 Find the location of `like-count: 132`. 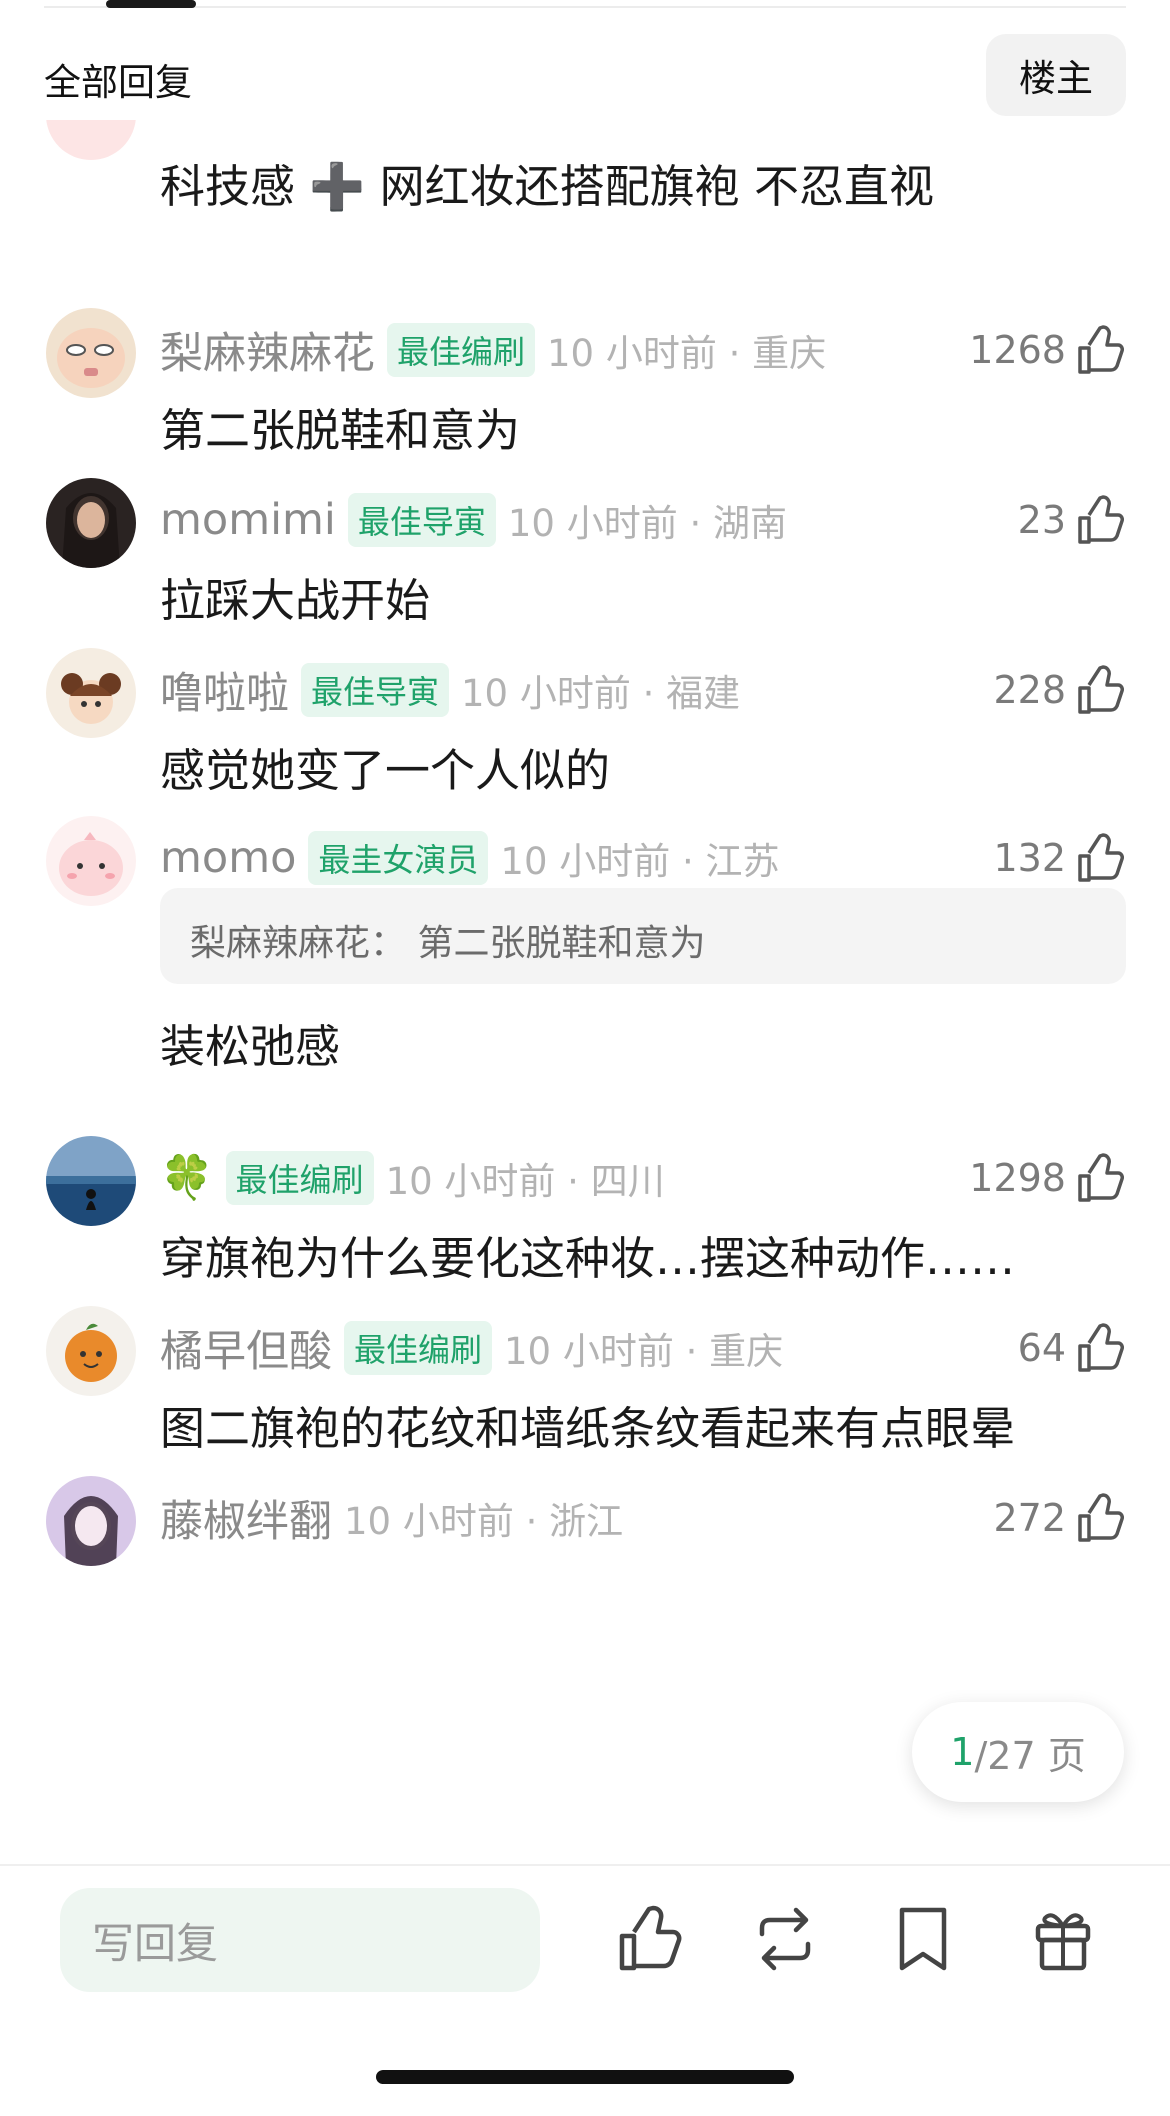

like-count: 132 is located at coordinates (1029, 858).